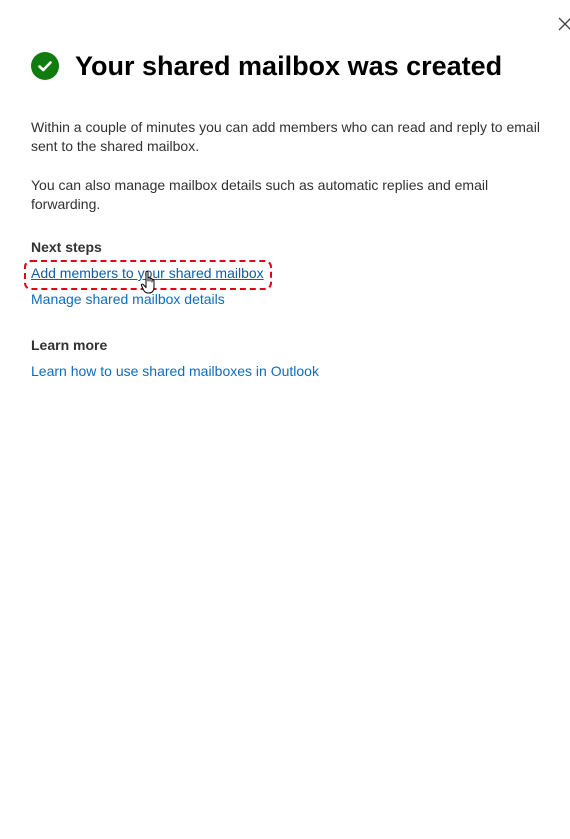 This screenshot has width=570, height=839. What do you see at coordinates (147, 273) in the screenshot?
I see `add-members-link: Add members to your shared mailbox` at bounding box center [147, 273].